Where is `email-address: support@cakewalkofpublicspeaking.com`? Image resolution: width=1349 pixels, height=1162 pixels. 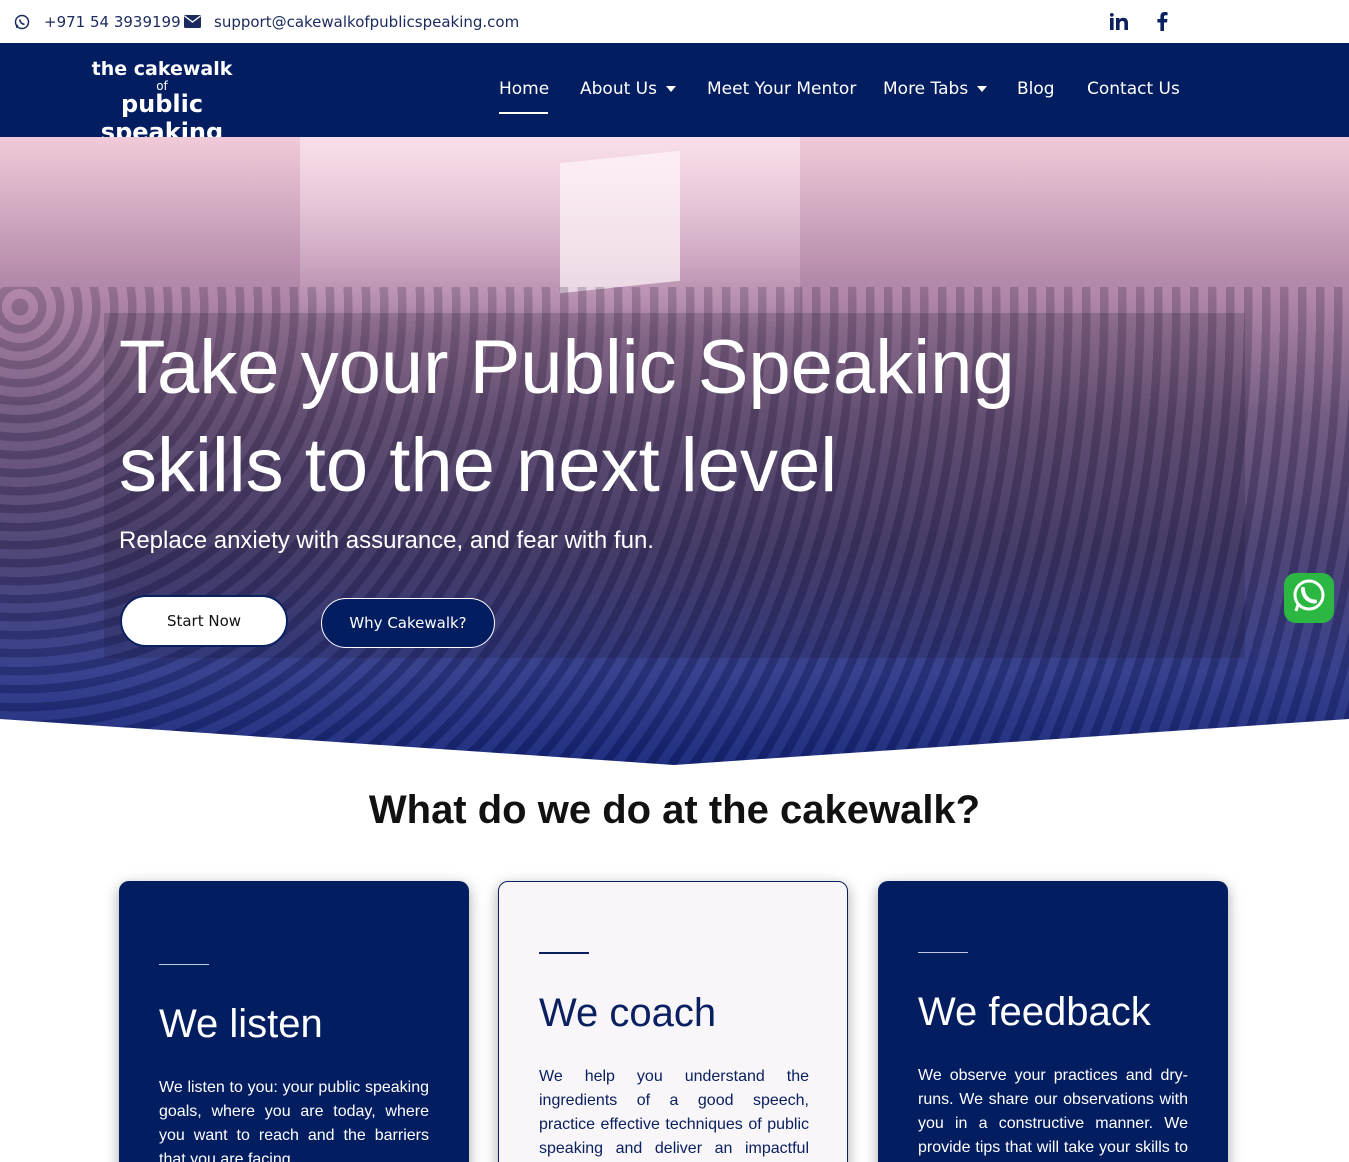
email-address: support@cakewalkofpublicspeaking.com is located at coordinates (366, 22).